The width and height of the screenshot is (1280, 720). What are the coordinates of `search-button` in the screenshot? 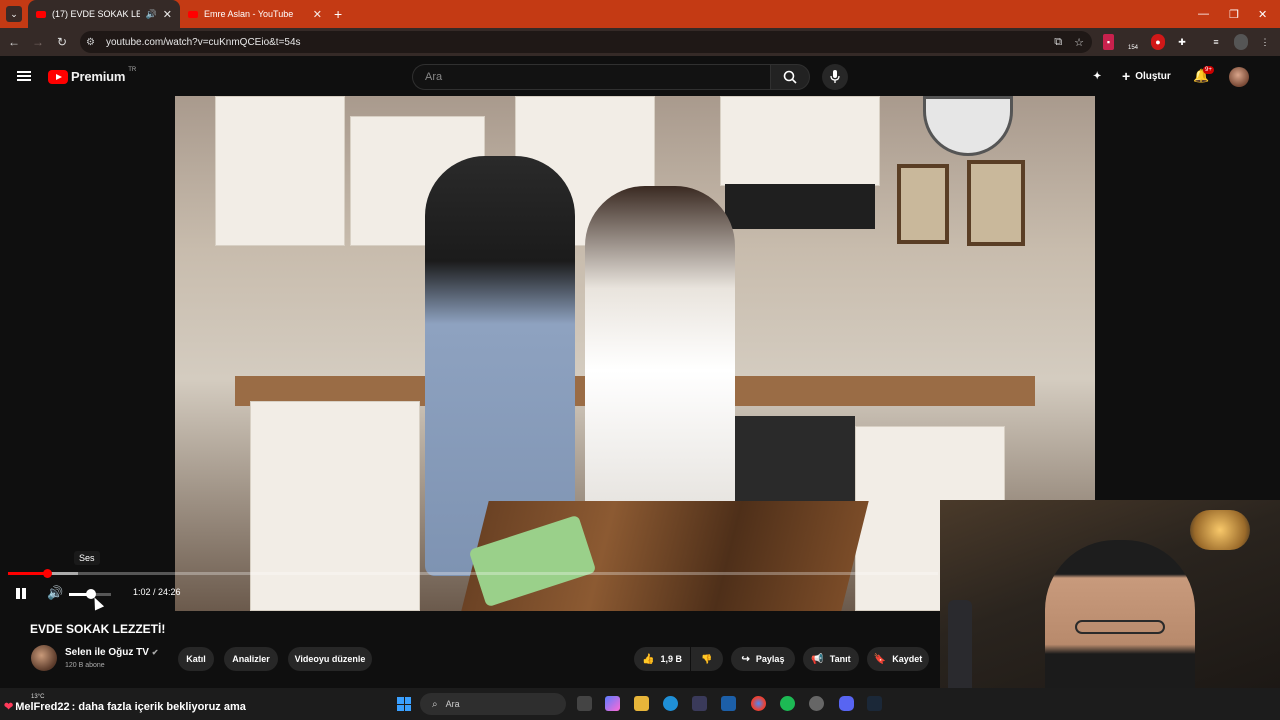 It's located at (790, 77).